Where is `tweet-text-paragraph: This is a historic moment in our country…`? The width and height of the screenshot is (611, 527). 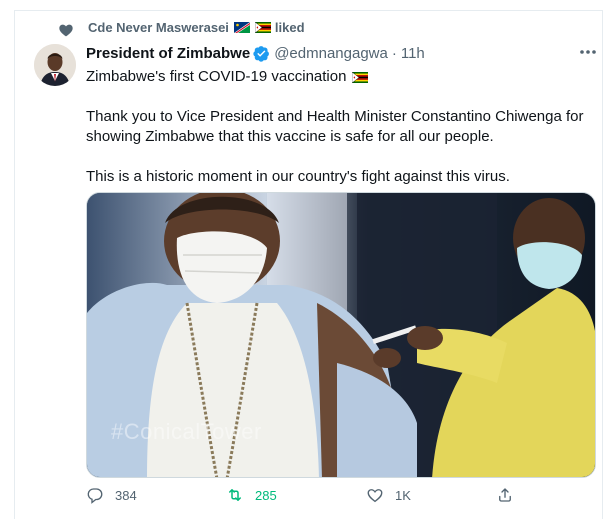 tweet-text-paragraph: This is a historic moment in our country… is located at coordinates (298, 176).